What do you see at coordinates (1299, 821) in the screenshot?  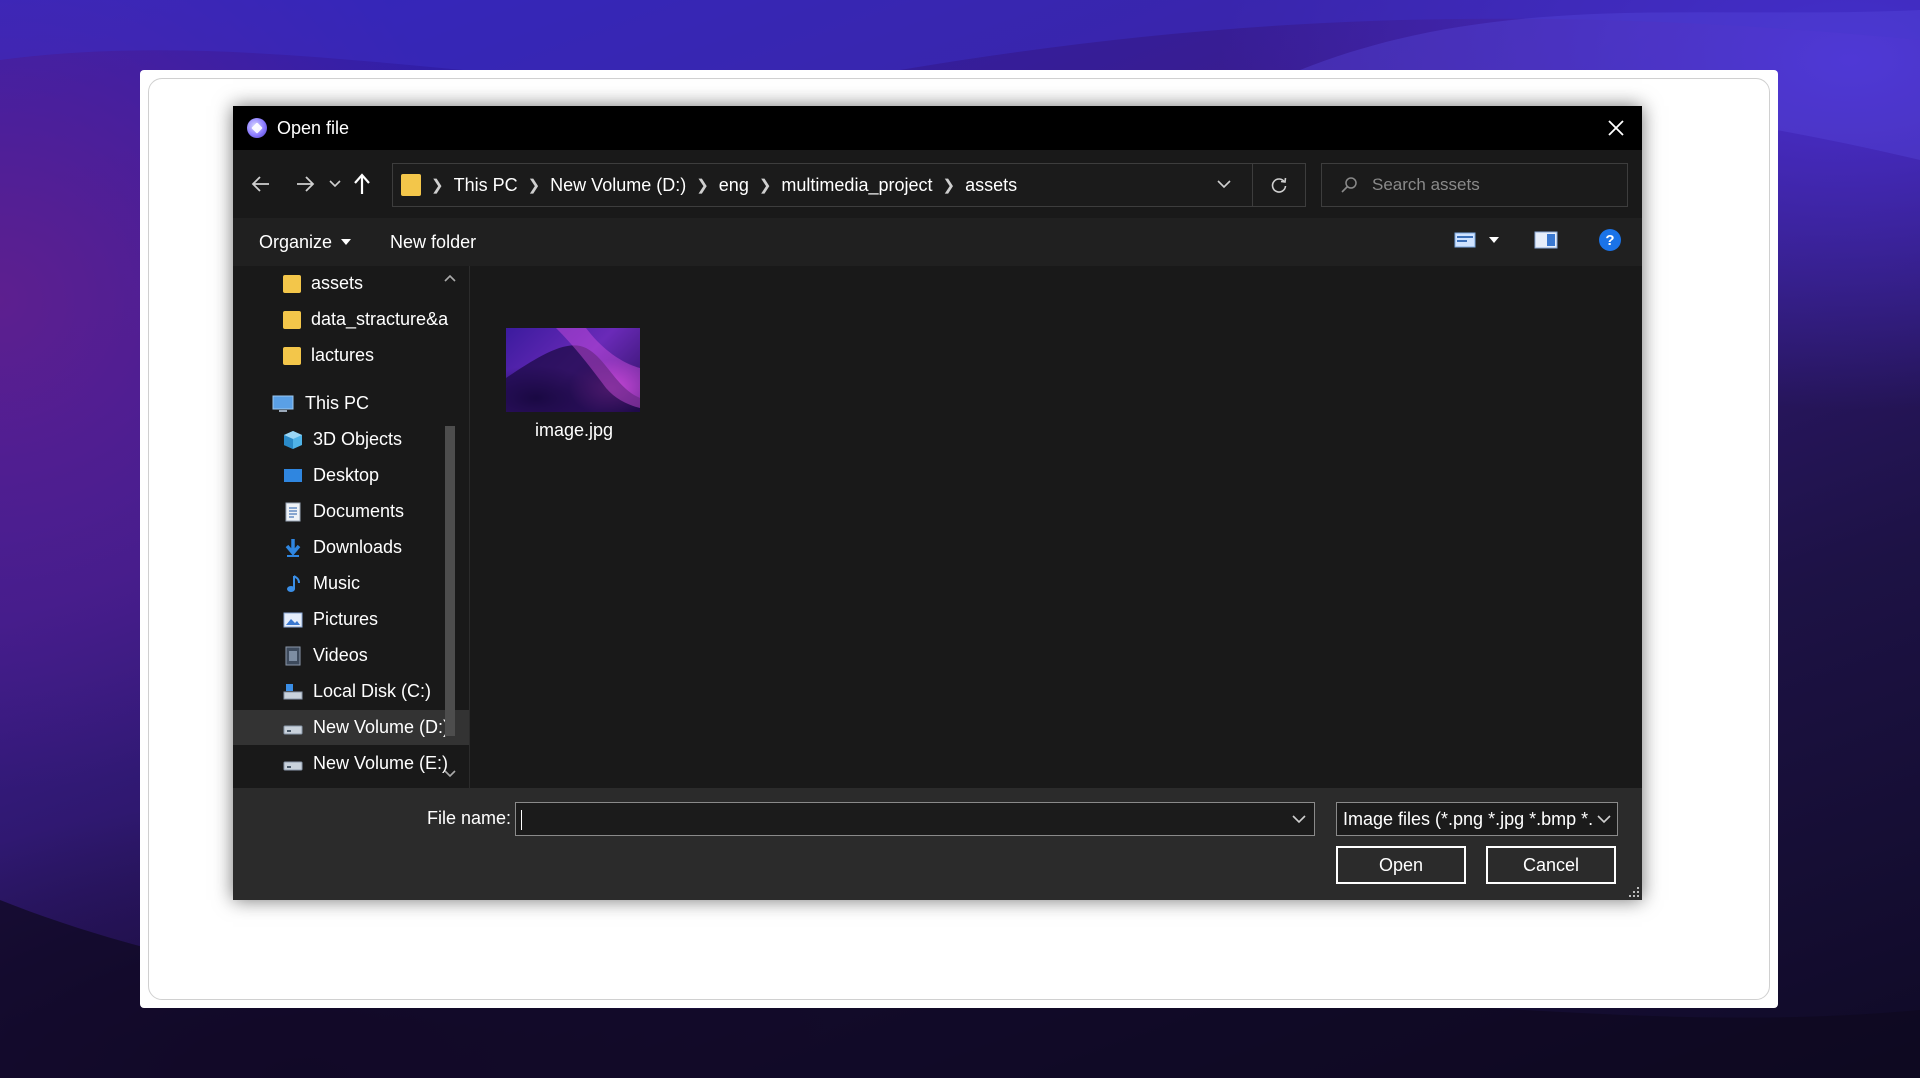 I see `file-name-history-button` at bounding box center [1299, 821].